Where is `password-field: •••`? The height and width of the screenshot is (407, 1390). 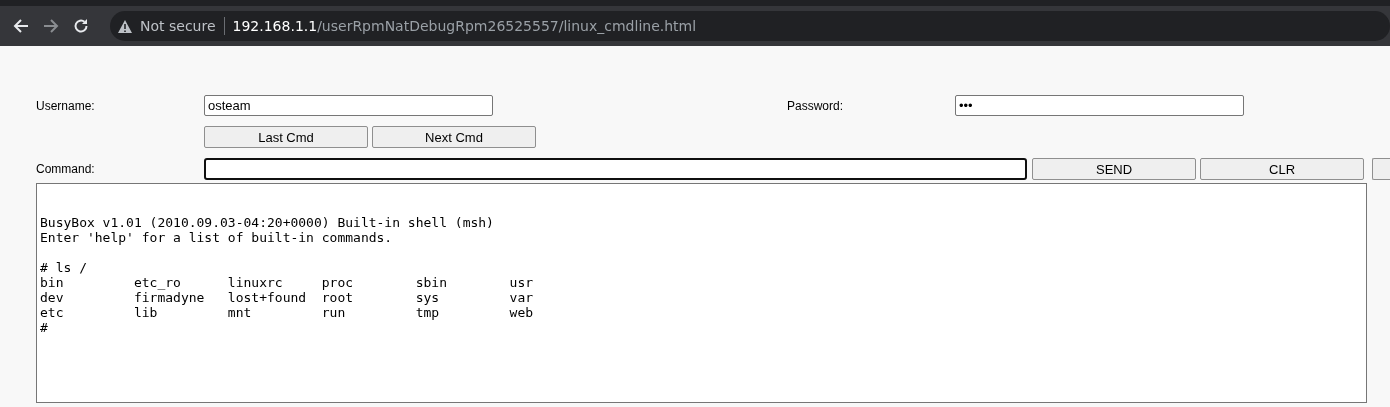
password-field: ••• is located at coordinates (1099, 105).